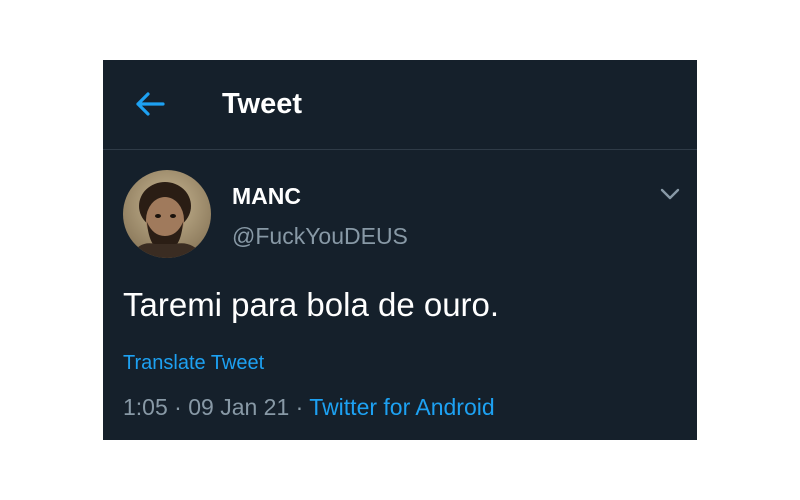  I want to click on tweet-text: Taremi para bola de ouro., so click(311, 304).